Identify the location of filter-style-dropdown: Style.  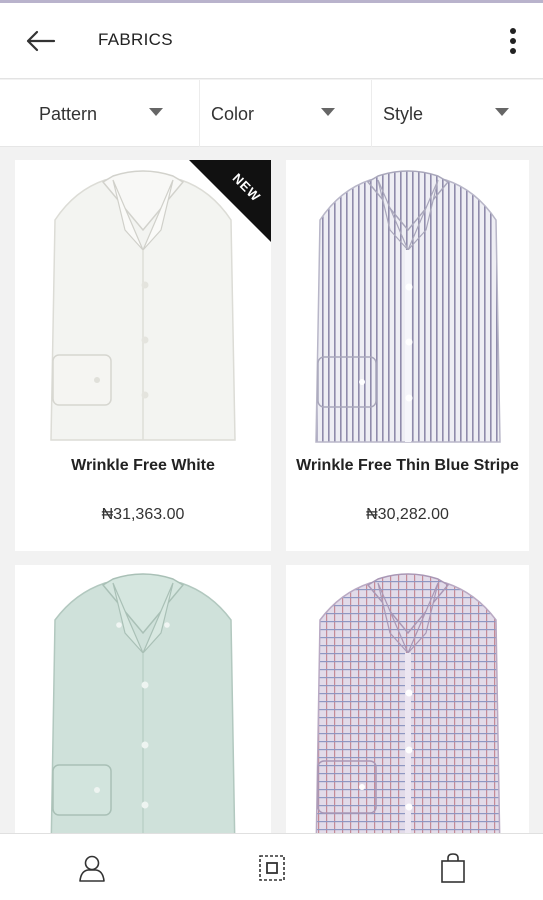
(457, 113).